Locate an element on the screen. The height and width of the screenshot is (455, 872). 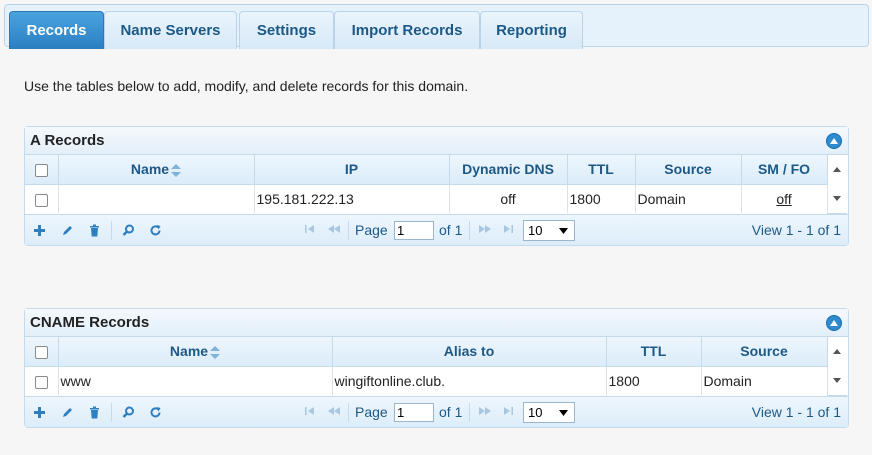
table-header-row: Name Alias to TTL Source is located at coordinates (436, 366).